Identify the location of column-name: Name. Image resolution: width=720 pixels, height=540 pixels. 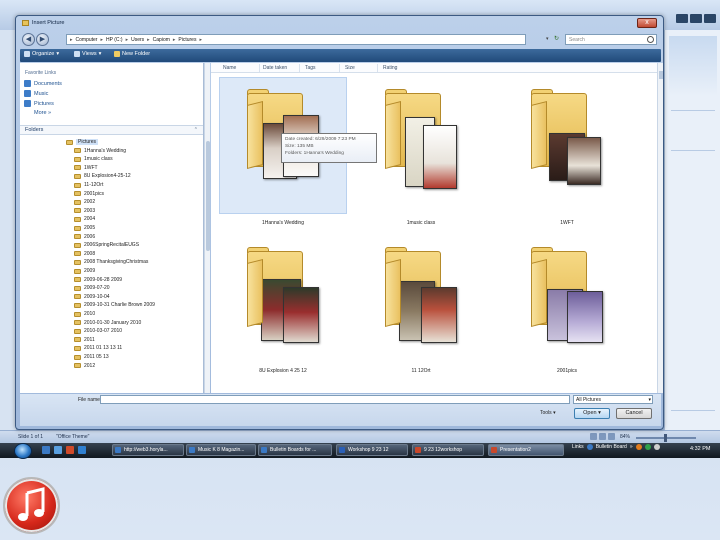
(229, 68).